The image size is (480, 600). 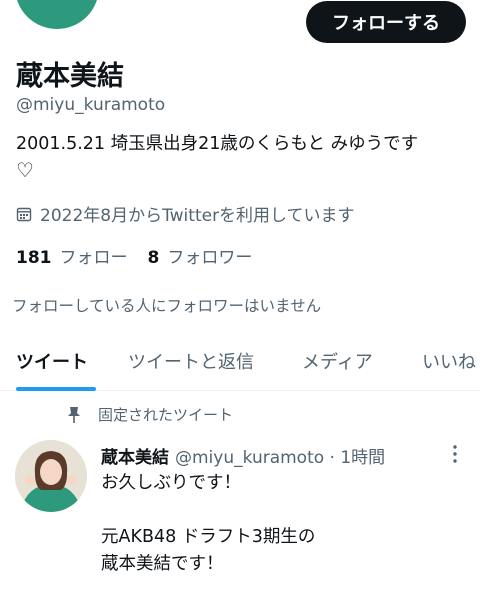 What do you see at coordinates (70, 76) in the screenshot?
I see `display-name: 蔵本美結` at bounding box center [70, 76].